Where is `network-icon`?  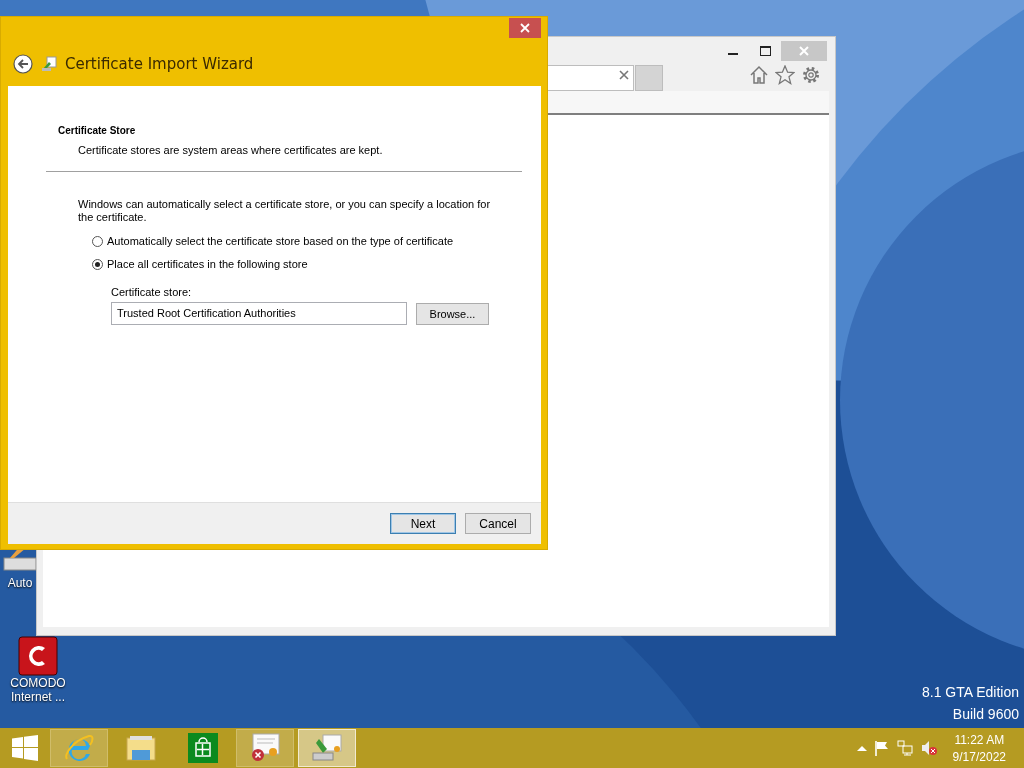 network-icon is located at coordinates (904, 748).